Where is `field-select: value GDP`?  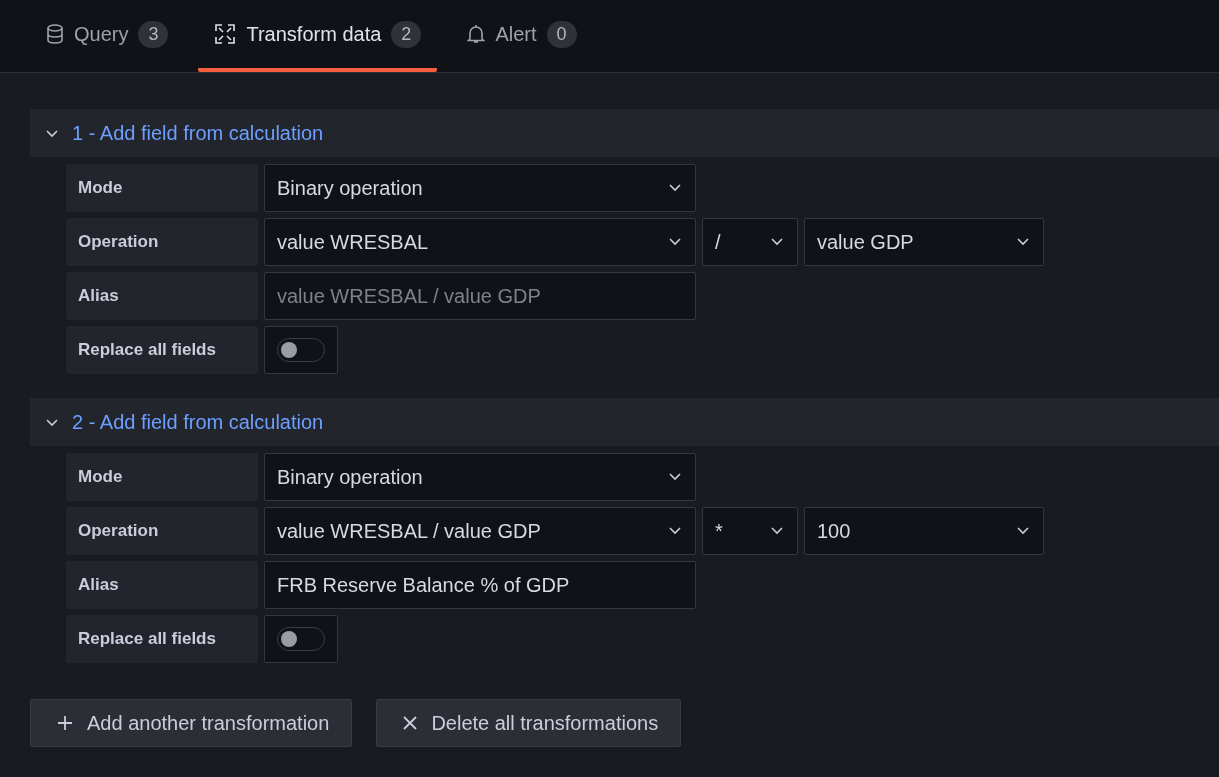 field-select: value GDP is located at coordinates (924, 242).